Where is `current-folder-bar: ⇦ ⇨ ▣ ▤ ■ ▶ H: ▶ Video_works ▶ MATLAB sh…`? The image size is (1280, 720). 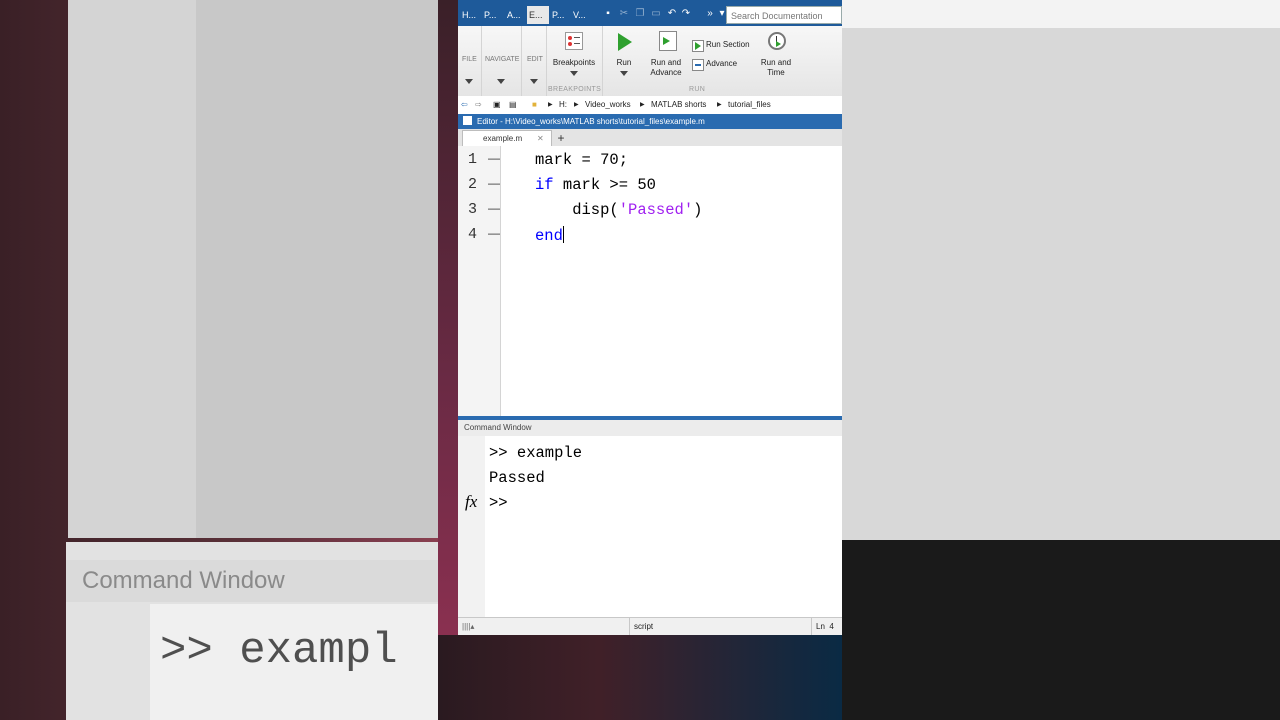
current-folder-bar: ⇦ ⇨ ▣ ▤ ■ ▶ H: ▶ Video_works ▶ MATLAB sh… is located at coordinates (650, 105).